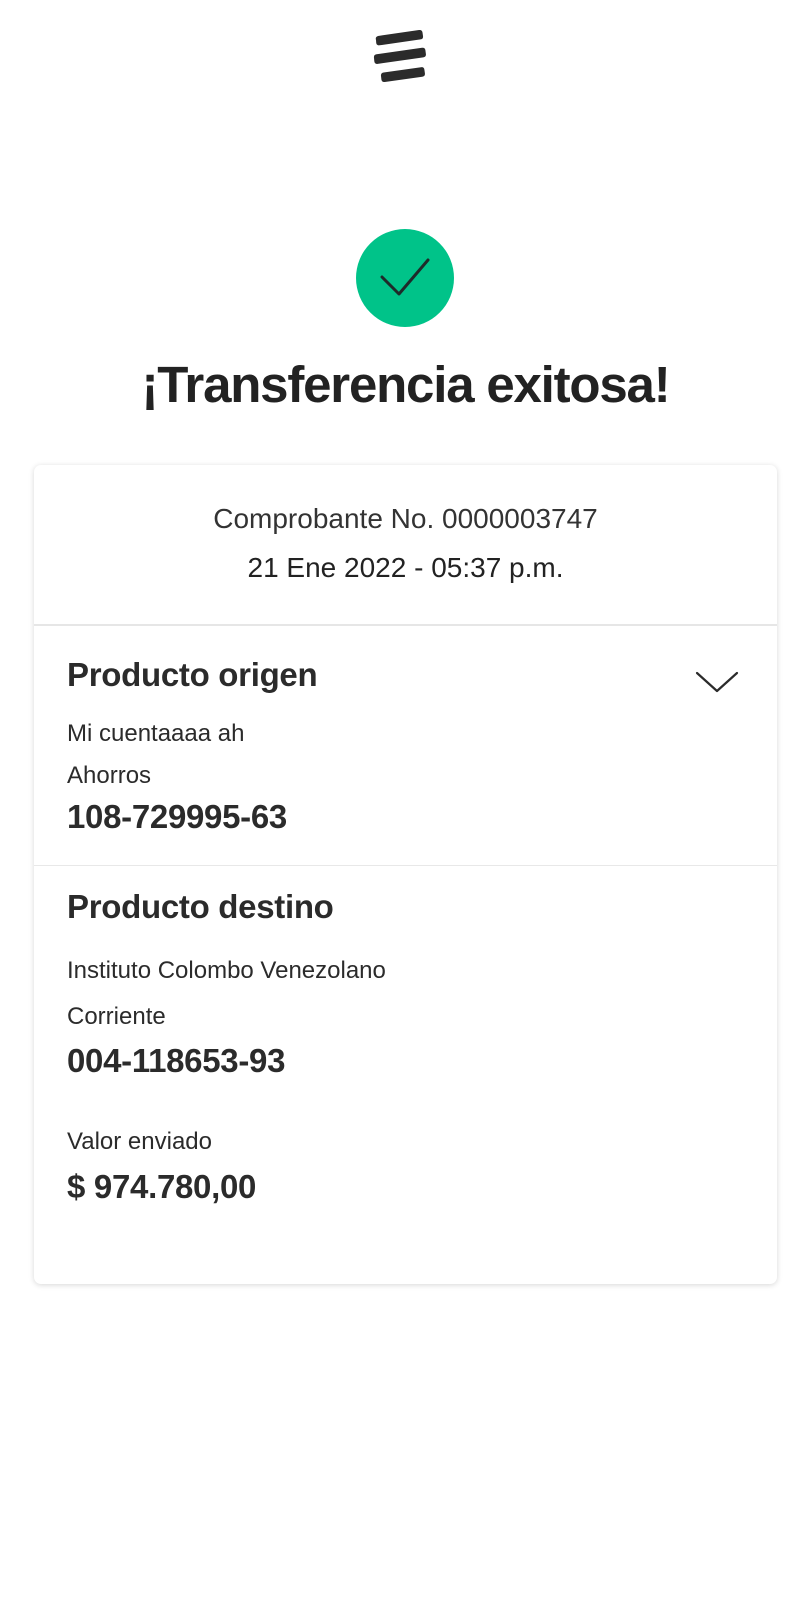 Image resolution: width=811 pixels, height=1600 pixels. What do you see at coordinates (226, 970) in the screenshot?
I see `destination-account-name: Instituto Colombo Venezolano` at bounding box center [226, 970].